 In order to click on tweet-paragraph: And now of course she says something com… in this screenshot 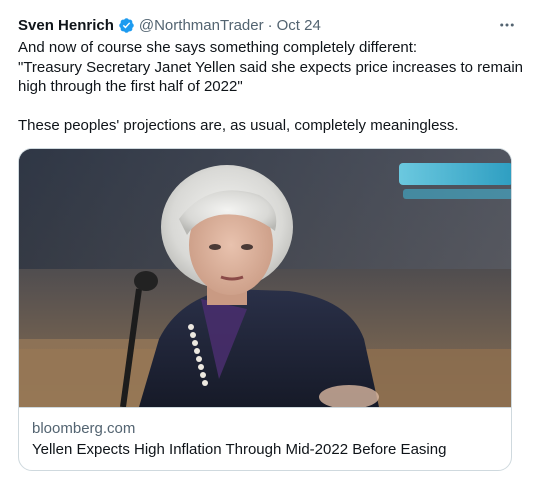, I will do `click(271, 67)`.